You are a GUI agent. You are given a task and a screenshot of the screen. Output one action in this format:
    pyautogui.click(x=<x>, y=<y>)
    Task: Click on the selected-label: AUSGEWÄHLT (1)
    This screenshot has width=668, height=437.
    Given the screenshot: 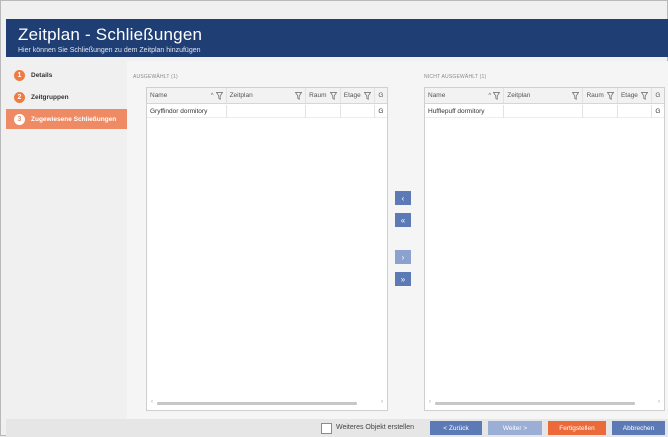 What is the action you would take?
    pyautogui.click(x=155, y=77)
    